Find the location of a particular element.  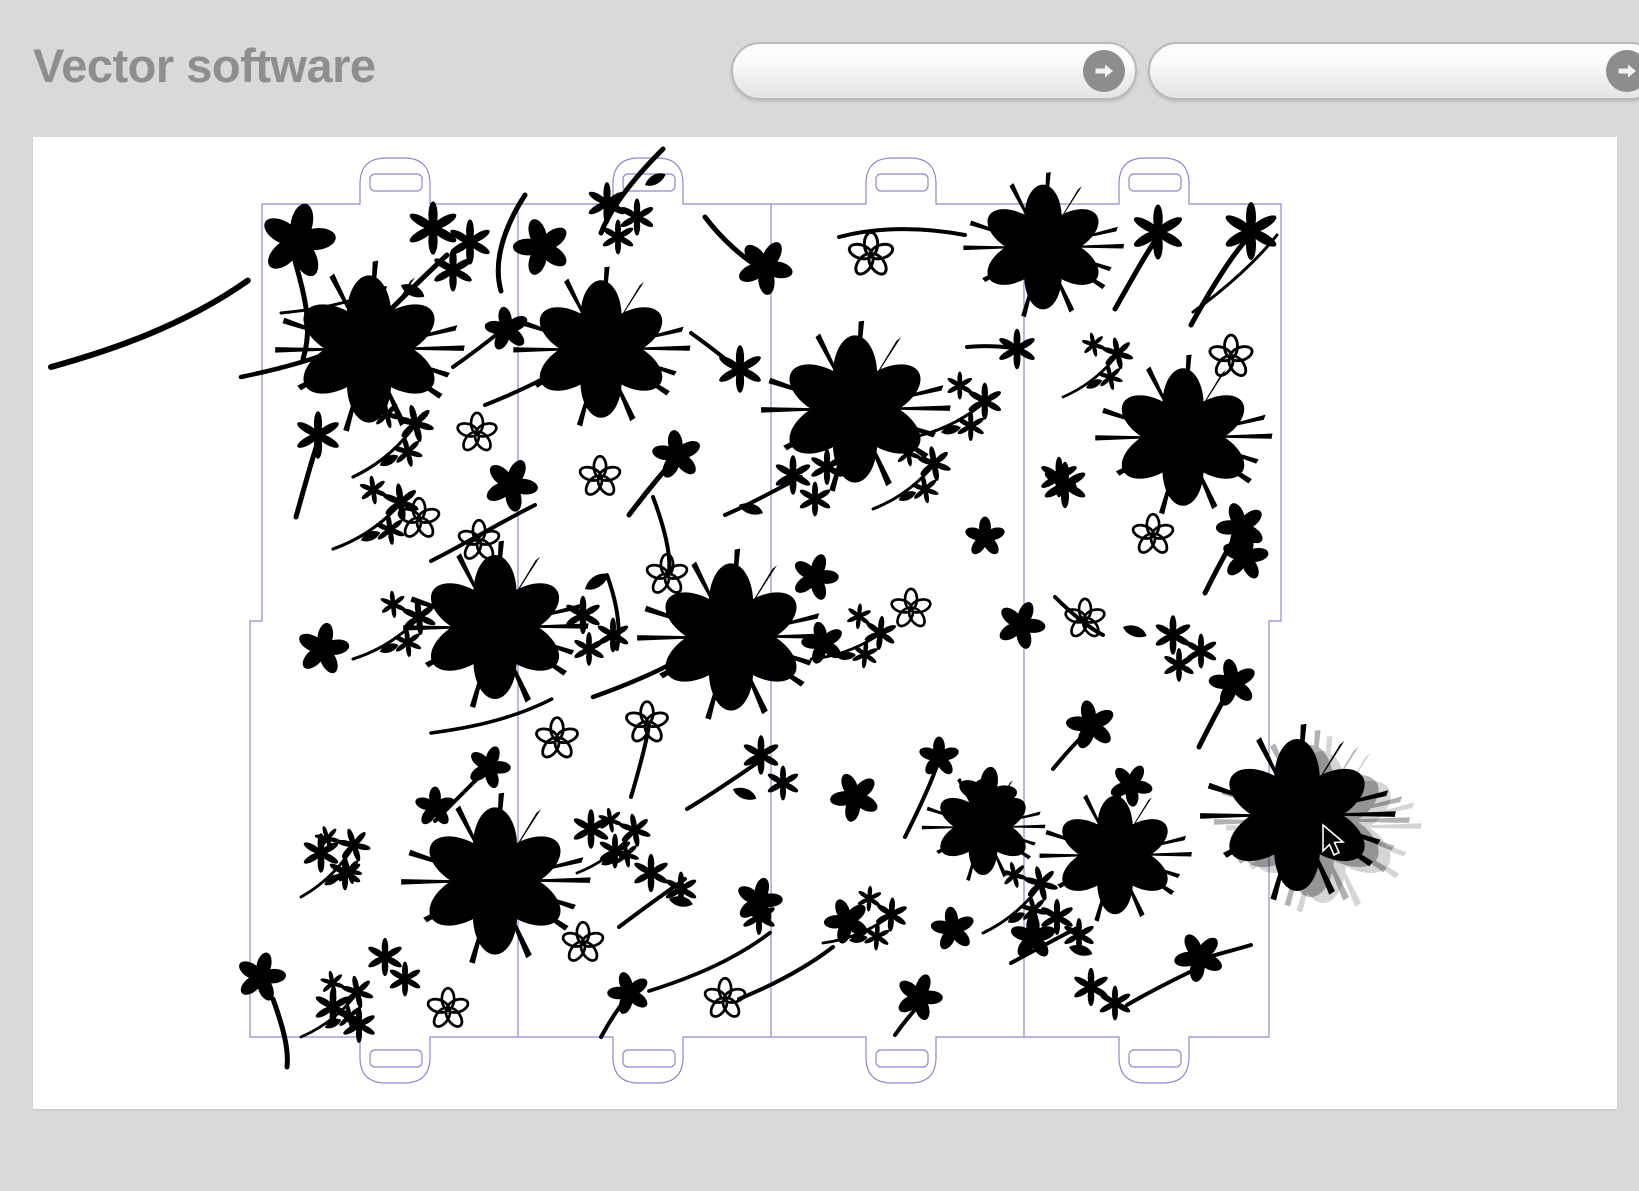

toolbar-pill-two is located at coordinates (1393, 71).